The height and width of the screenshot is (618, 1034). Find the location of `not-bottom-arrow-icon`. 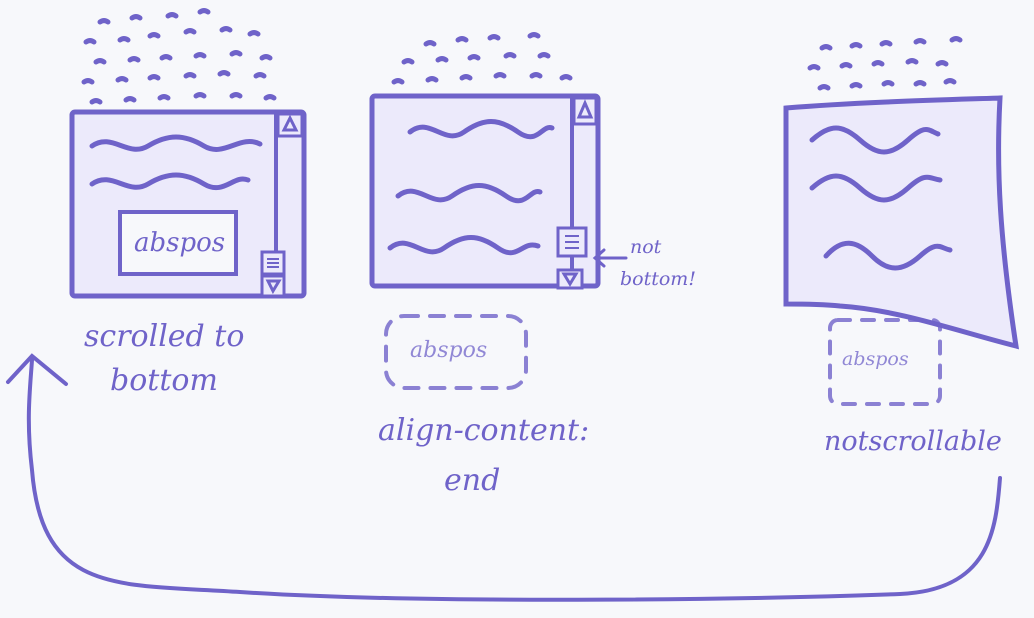

not-bottom-arrow-icon is located at coordinates (610, 258).